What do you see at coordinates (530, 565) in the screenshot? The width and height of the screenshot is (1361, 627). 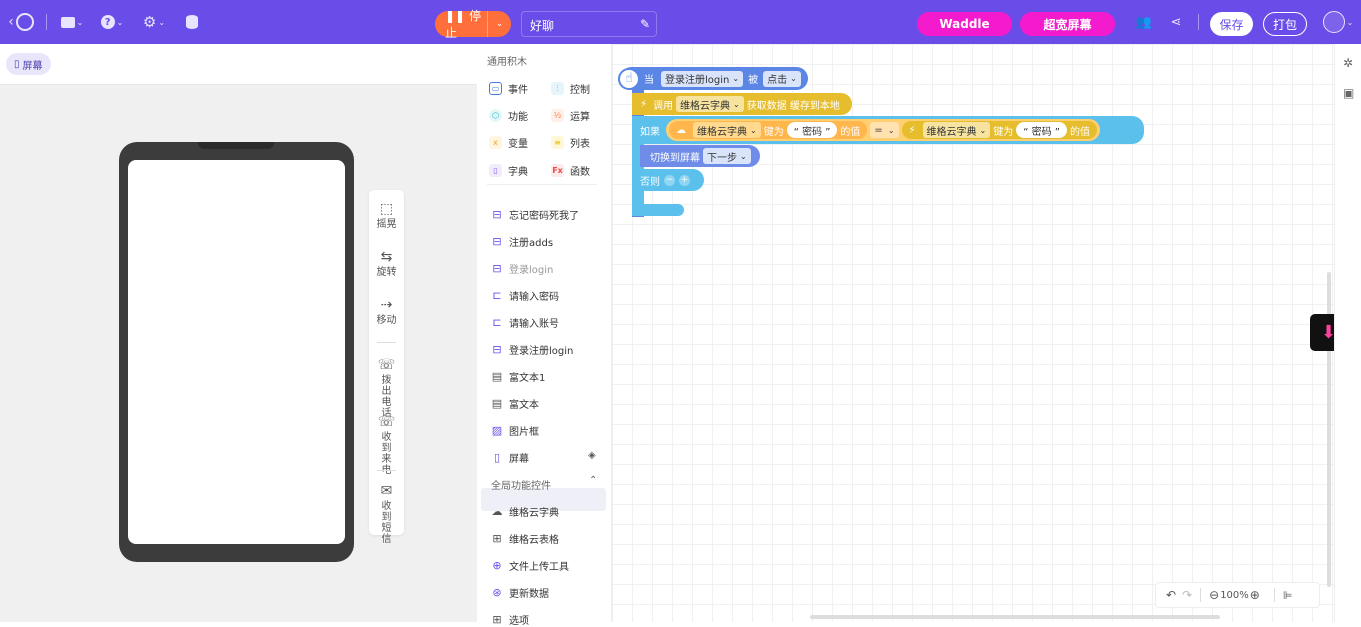 I see `global-item: ⊕ 文件上传工具` at bounding box center [530, 565].